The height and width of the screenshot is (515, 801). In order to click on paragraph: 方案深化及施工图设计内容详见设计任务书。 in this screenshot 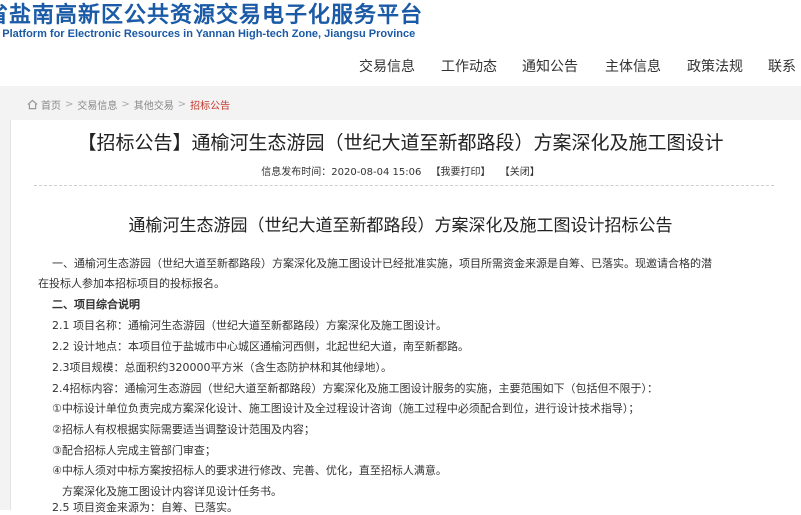, I will do `click(172, 491)`.